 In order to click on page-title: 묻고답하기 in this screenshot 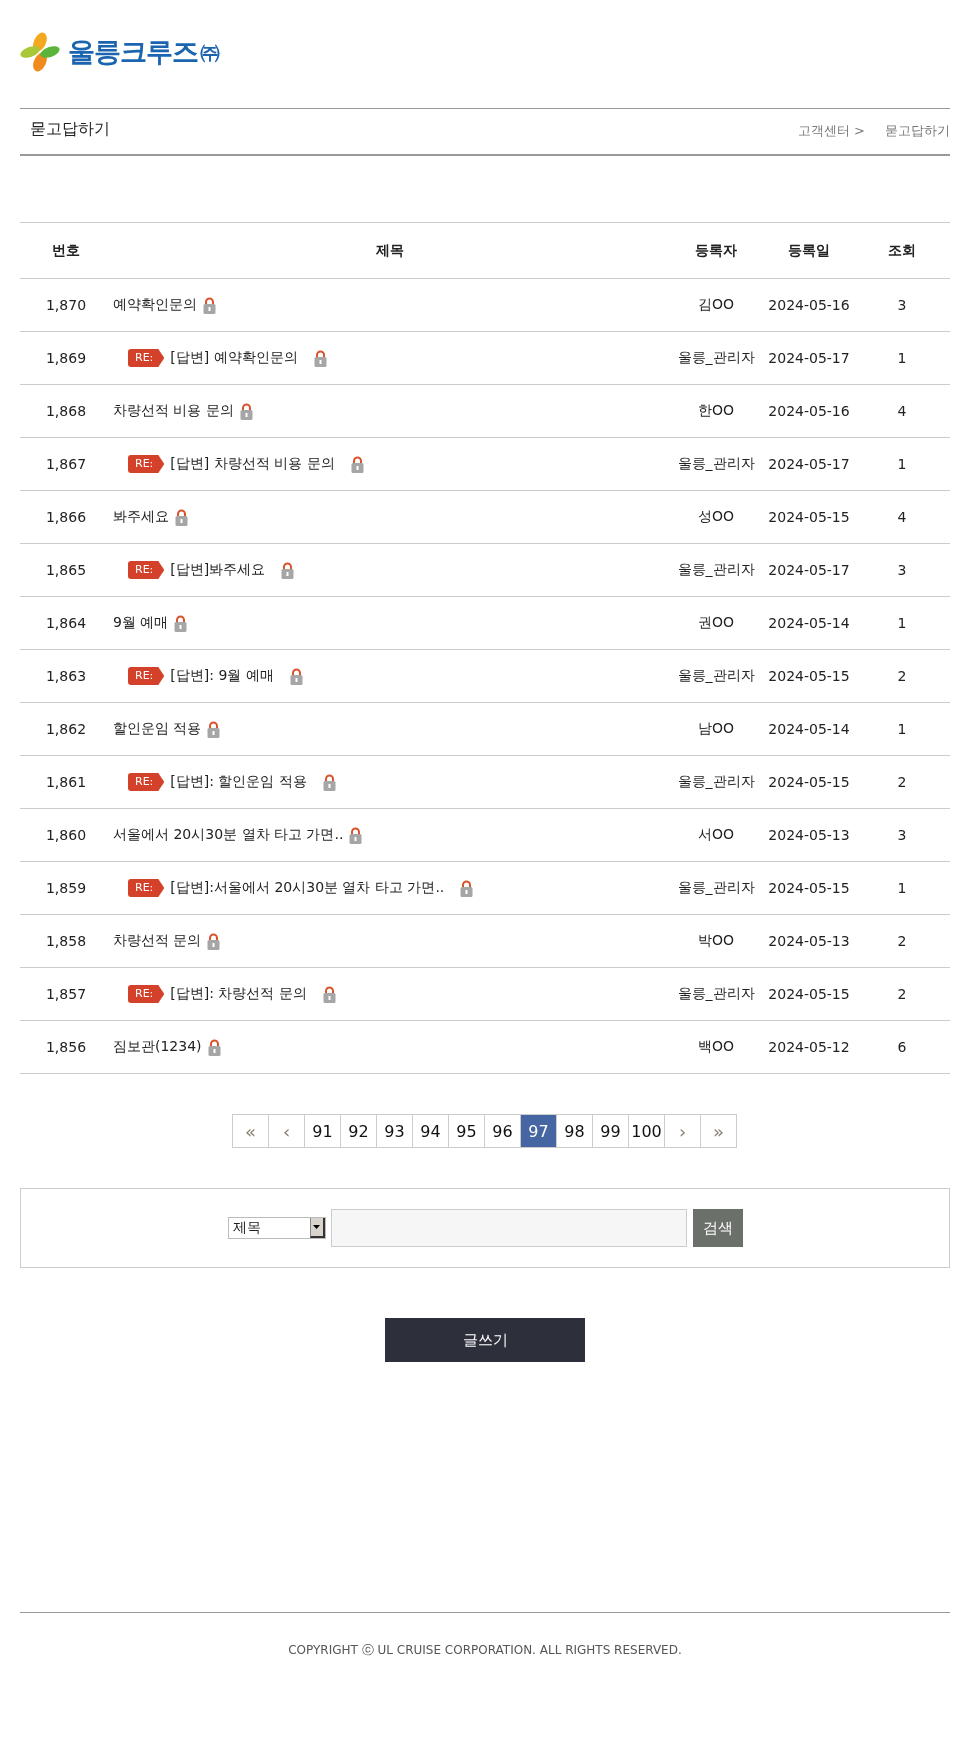, I will do `click(70, 129)`.